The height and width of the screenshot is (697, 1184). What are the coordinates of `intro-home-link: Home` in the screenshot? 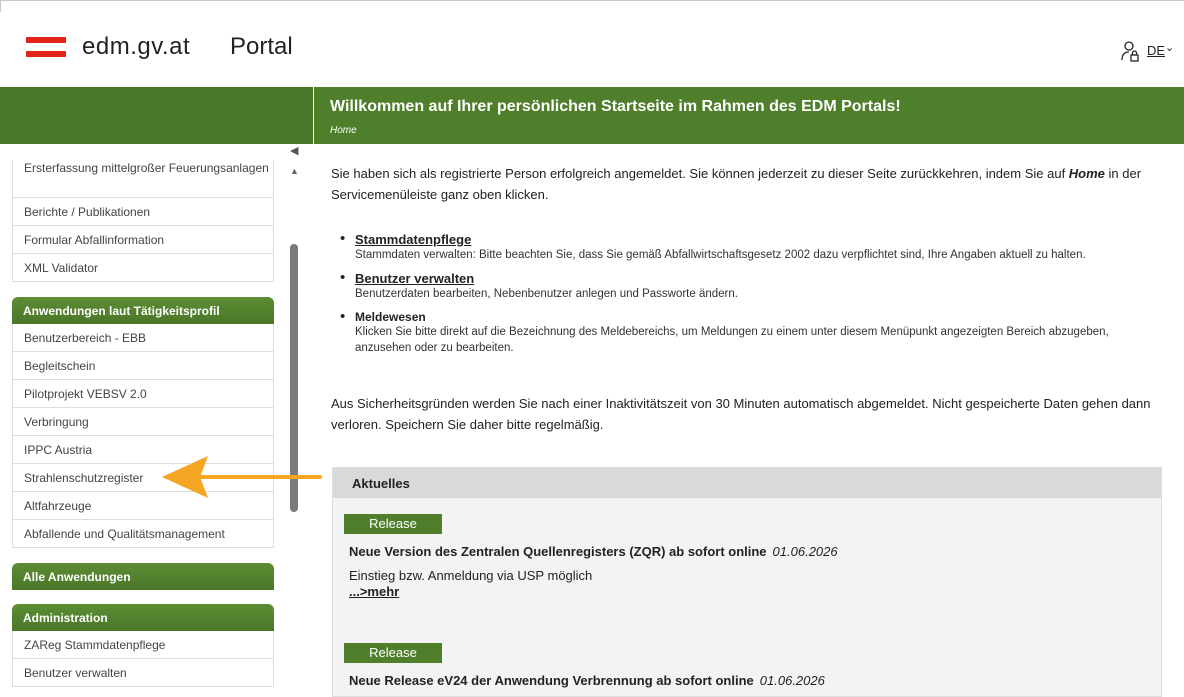 It's located at (1086, 173).